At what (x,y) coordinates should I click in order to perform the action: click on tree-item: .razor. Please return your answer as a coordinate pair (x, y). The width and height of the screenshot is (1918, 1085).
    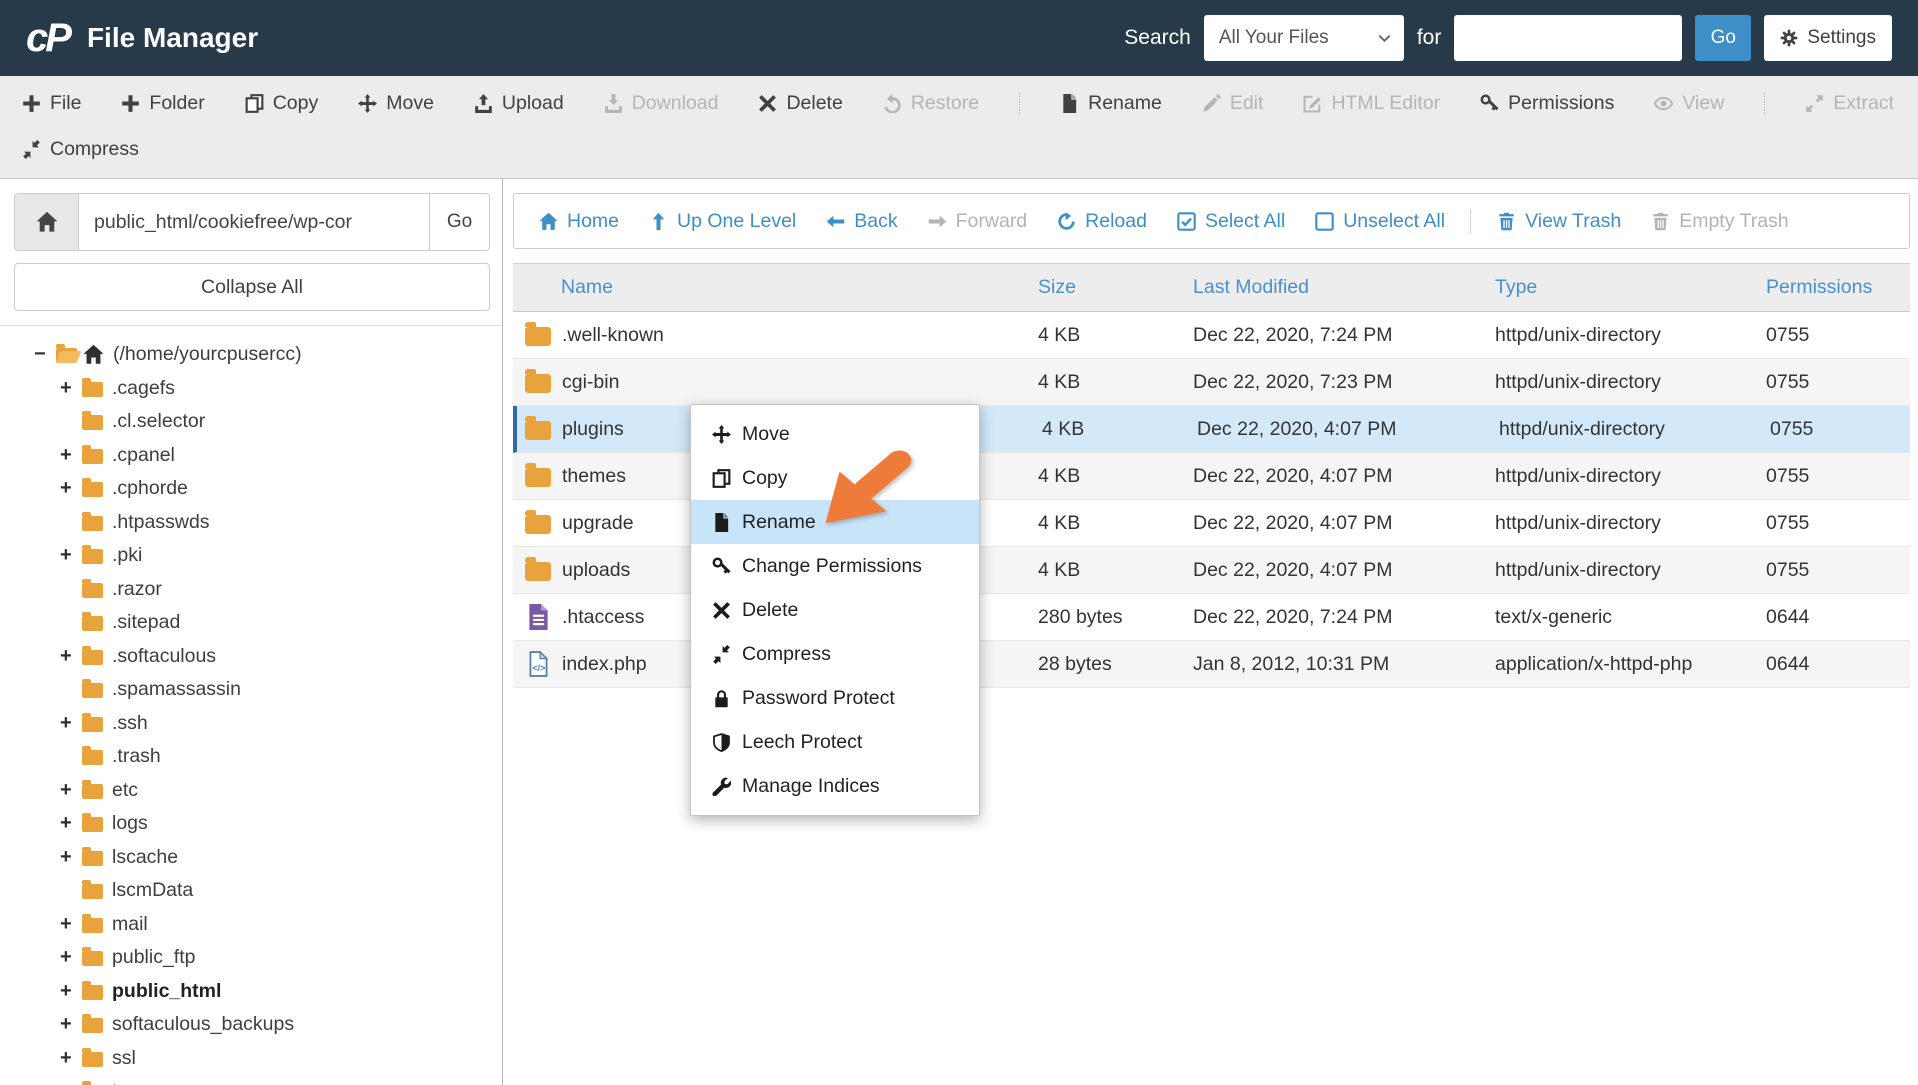
    Looking at the image, I should click on (281, 590).